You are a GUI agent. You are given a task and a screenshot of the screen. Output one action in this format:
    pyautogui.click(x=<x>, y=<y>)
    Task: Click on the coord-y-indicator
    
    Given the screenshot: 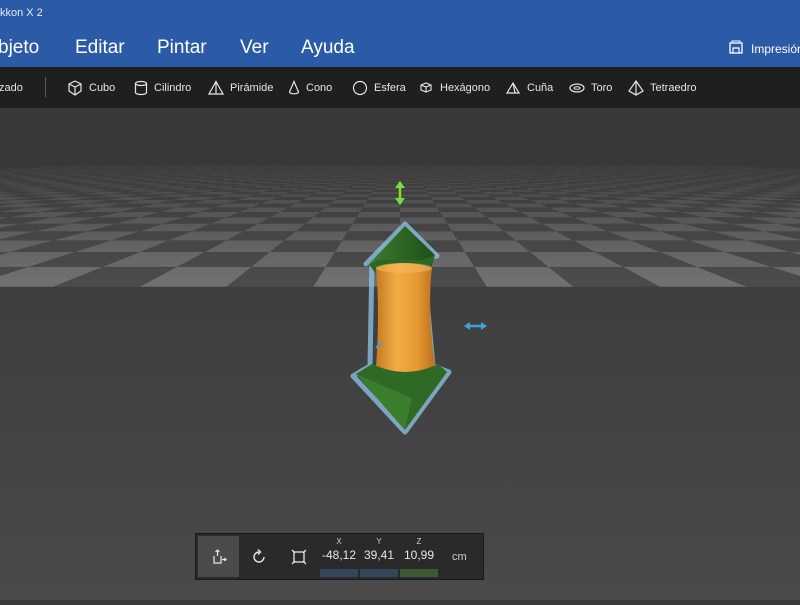 What is the action you would take?
    pyautogui.click(x=379, y=573)
    